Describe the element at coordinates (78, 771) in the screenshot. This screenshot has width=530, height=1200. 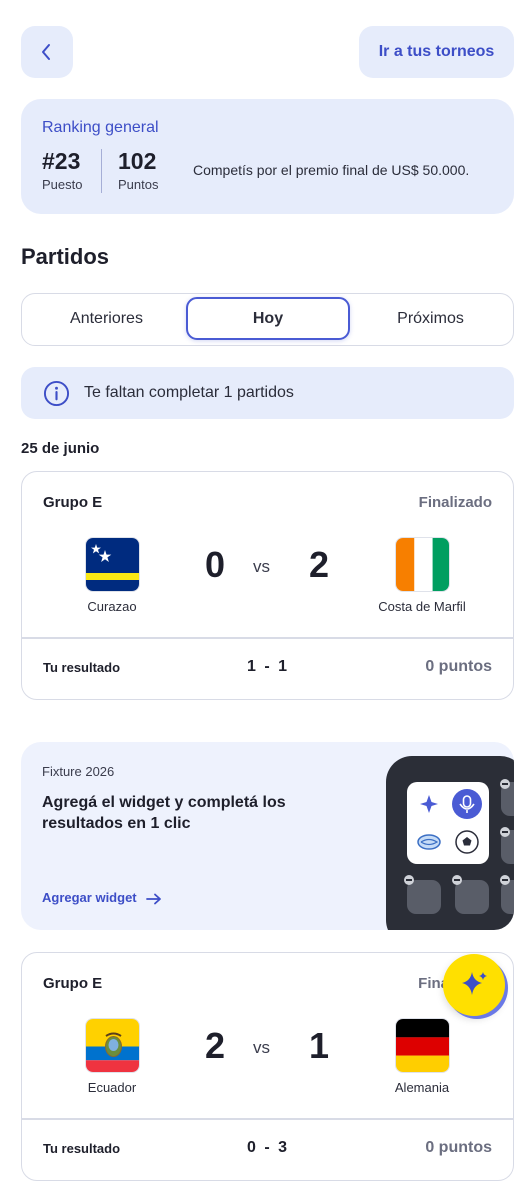
I see `widget-promo-kicker: Fixture 2026` at that location.